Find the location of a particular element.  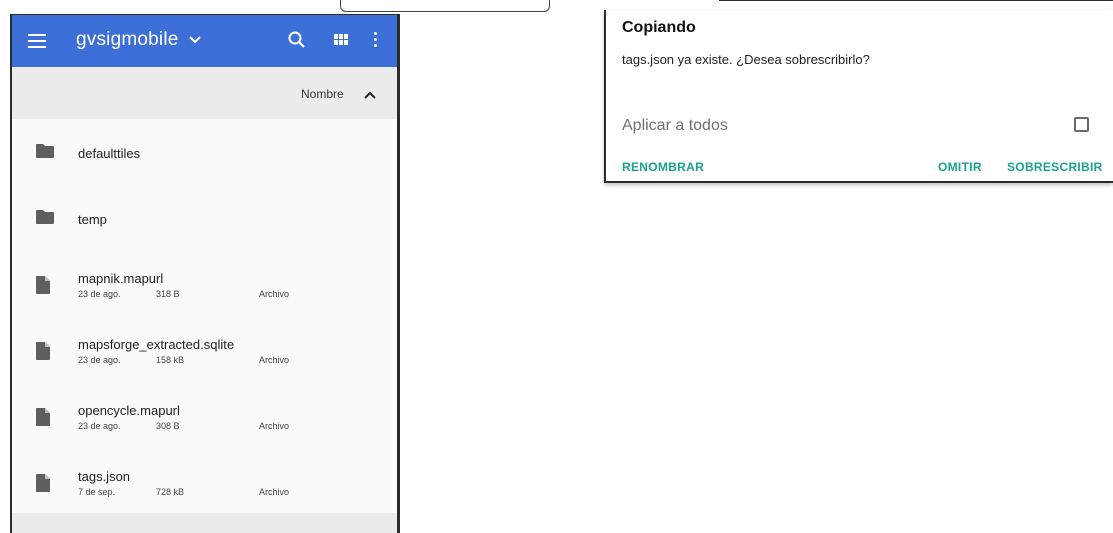

rename-button: RENOMBRAR is located at coordinates (663, 167).